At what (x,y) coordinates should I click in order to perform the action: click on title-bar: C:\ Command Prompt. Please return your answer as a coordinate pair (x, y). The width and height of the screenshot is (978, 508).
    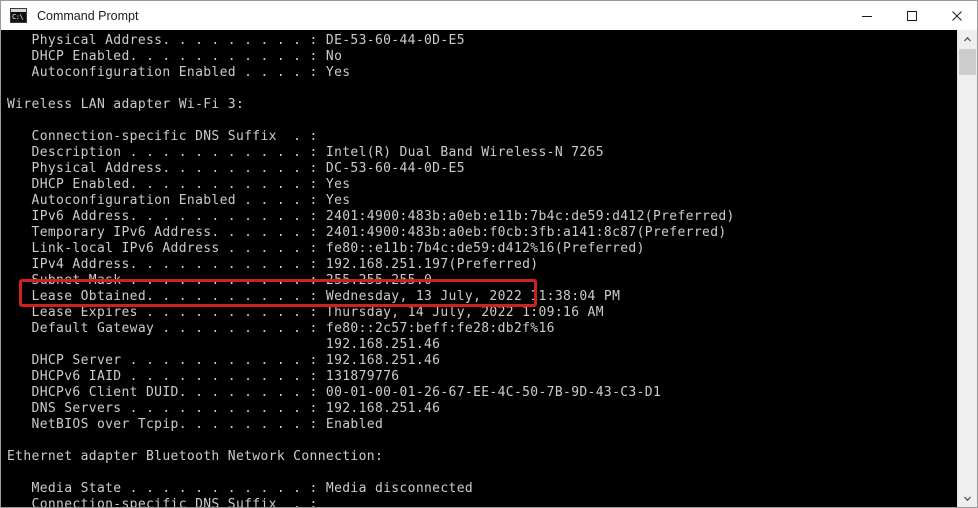
    Looking at the image, I should click on (489, 15).